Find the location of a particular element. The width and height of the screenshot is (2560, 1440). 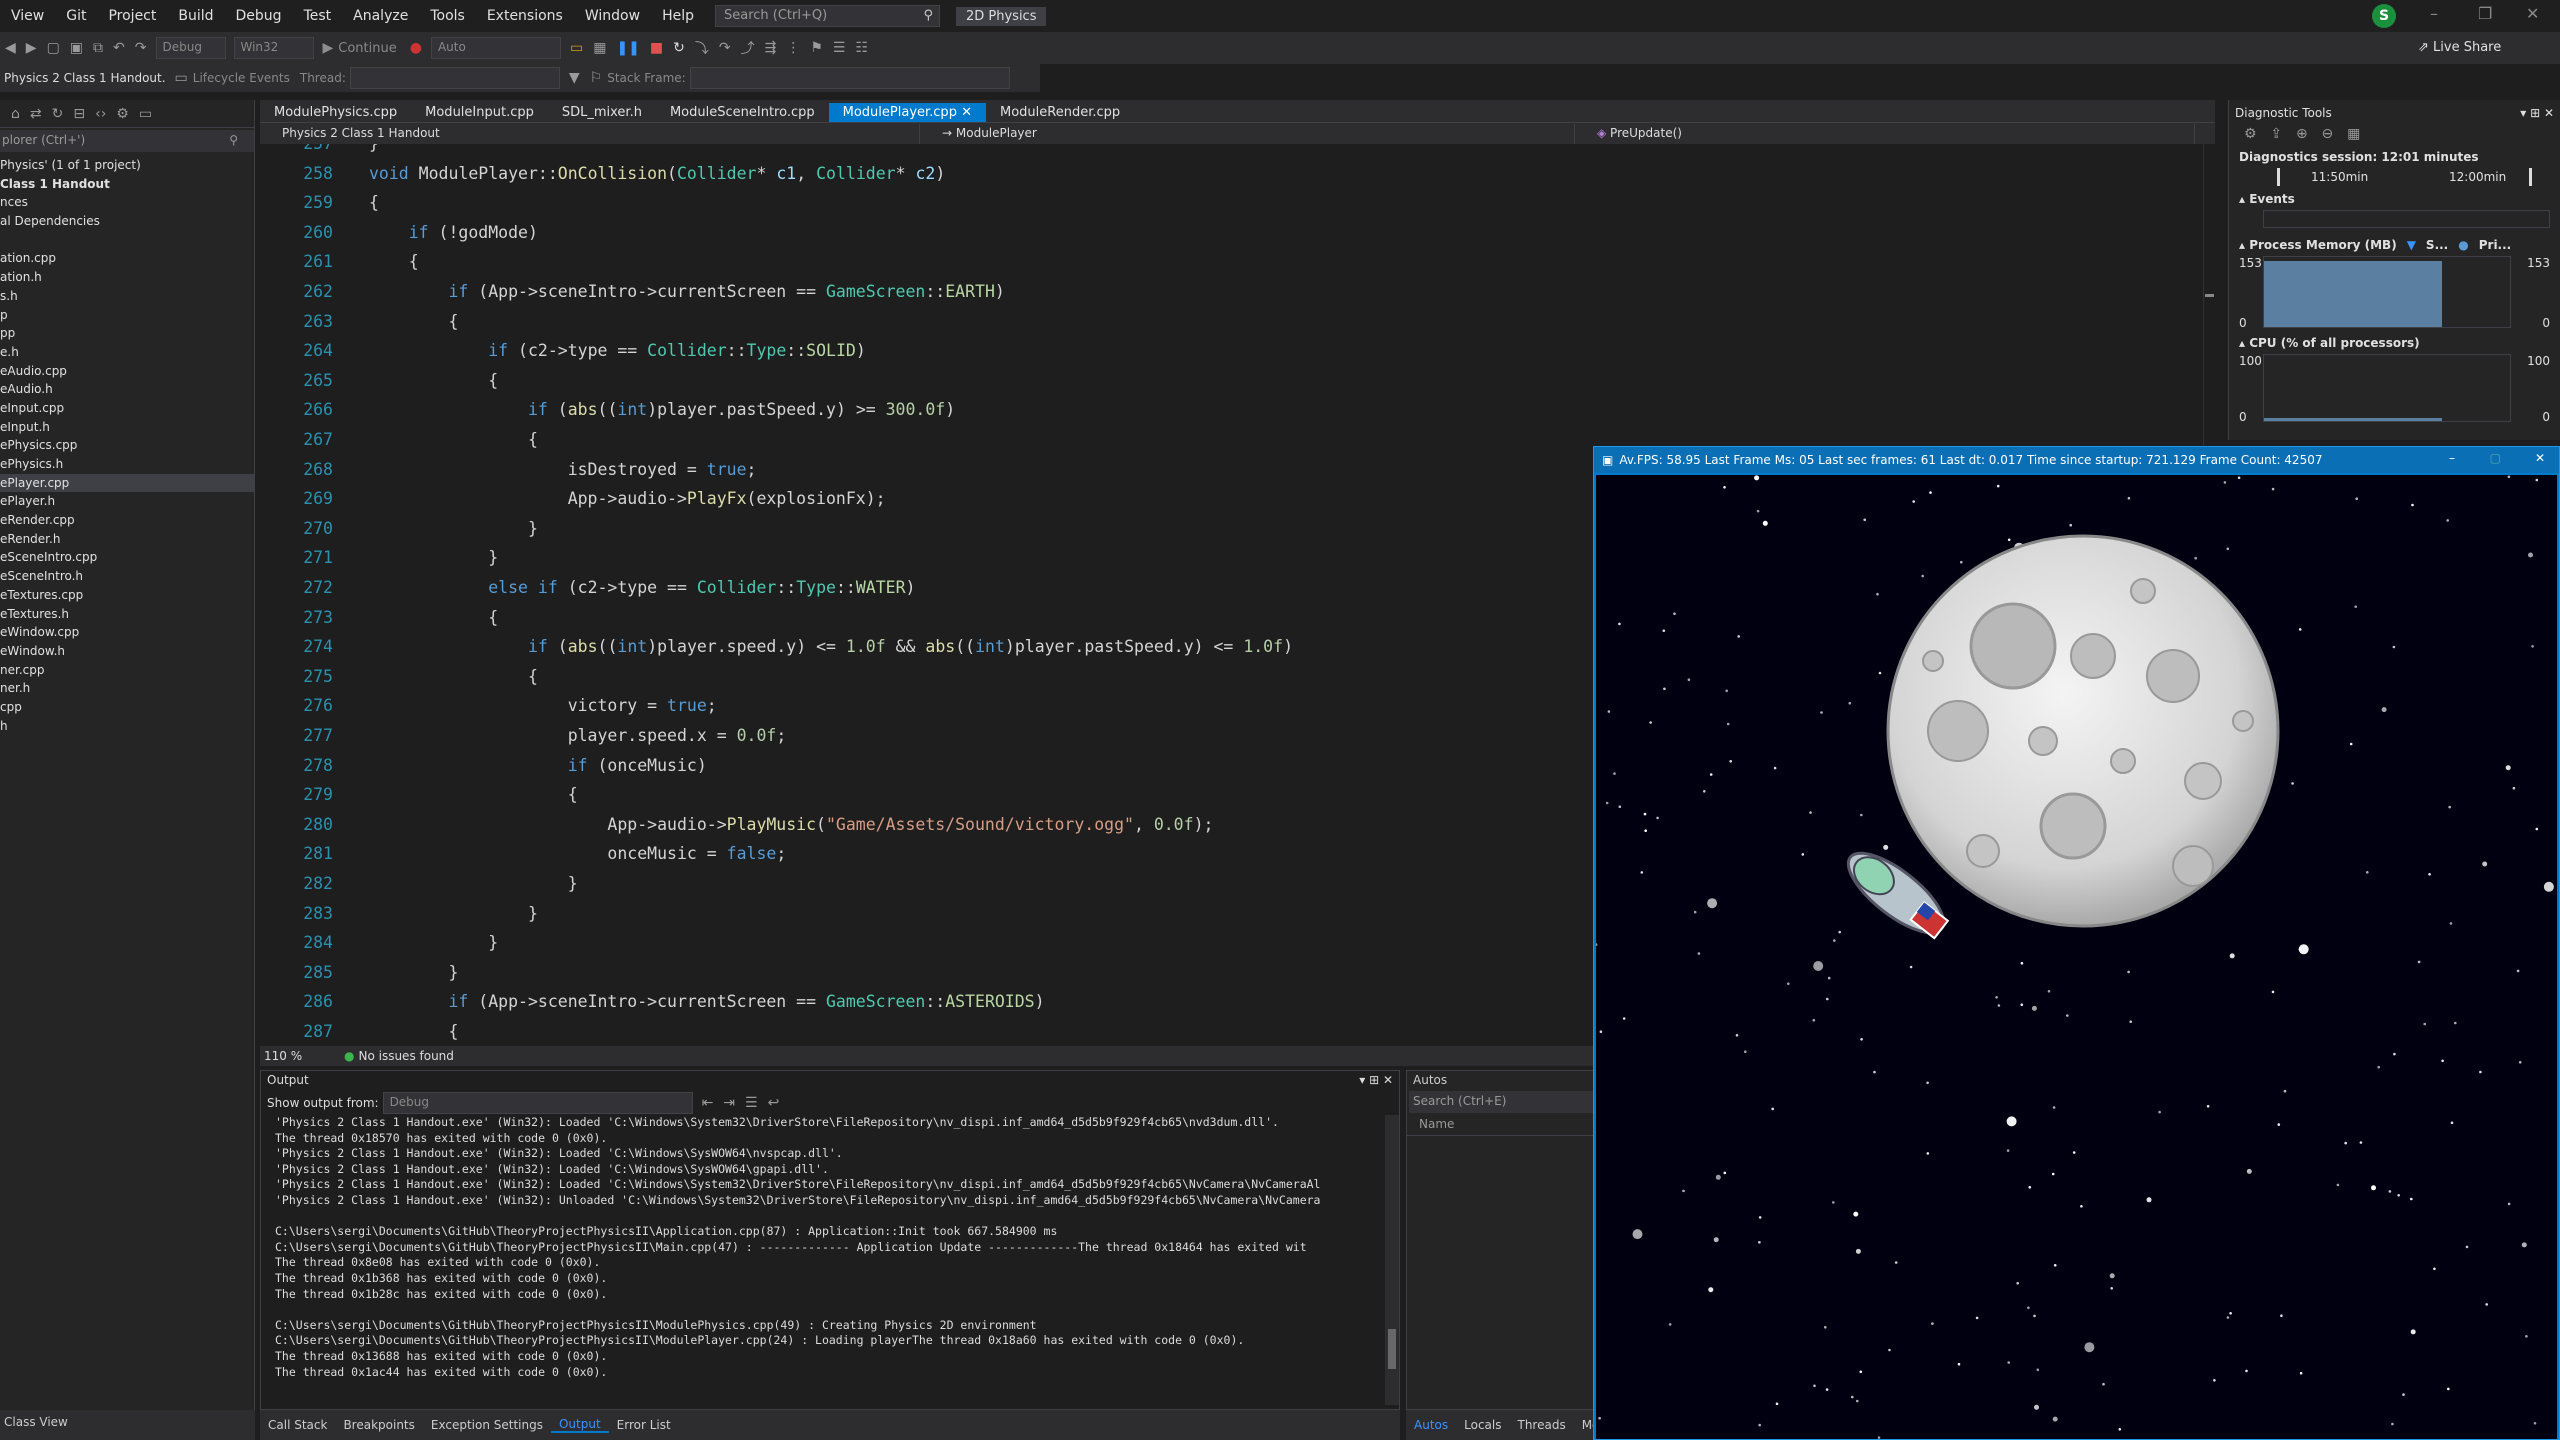

code-line: 260 if (!godMode) is located at coordinates (399, 233).